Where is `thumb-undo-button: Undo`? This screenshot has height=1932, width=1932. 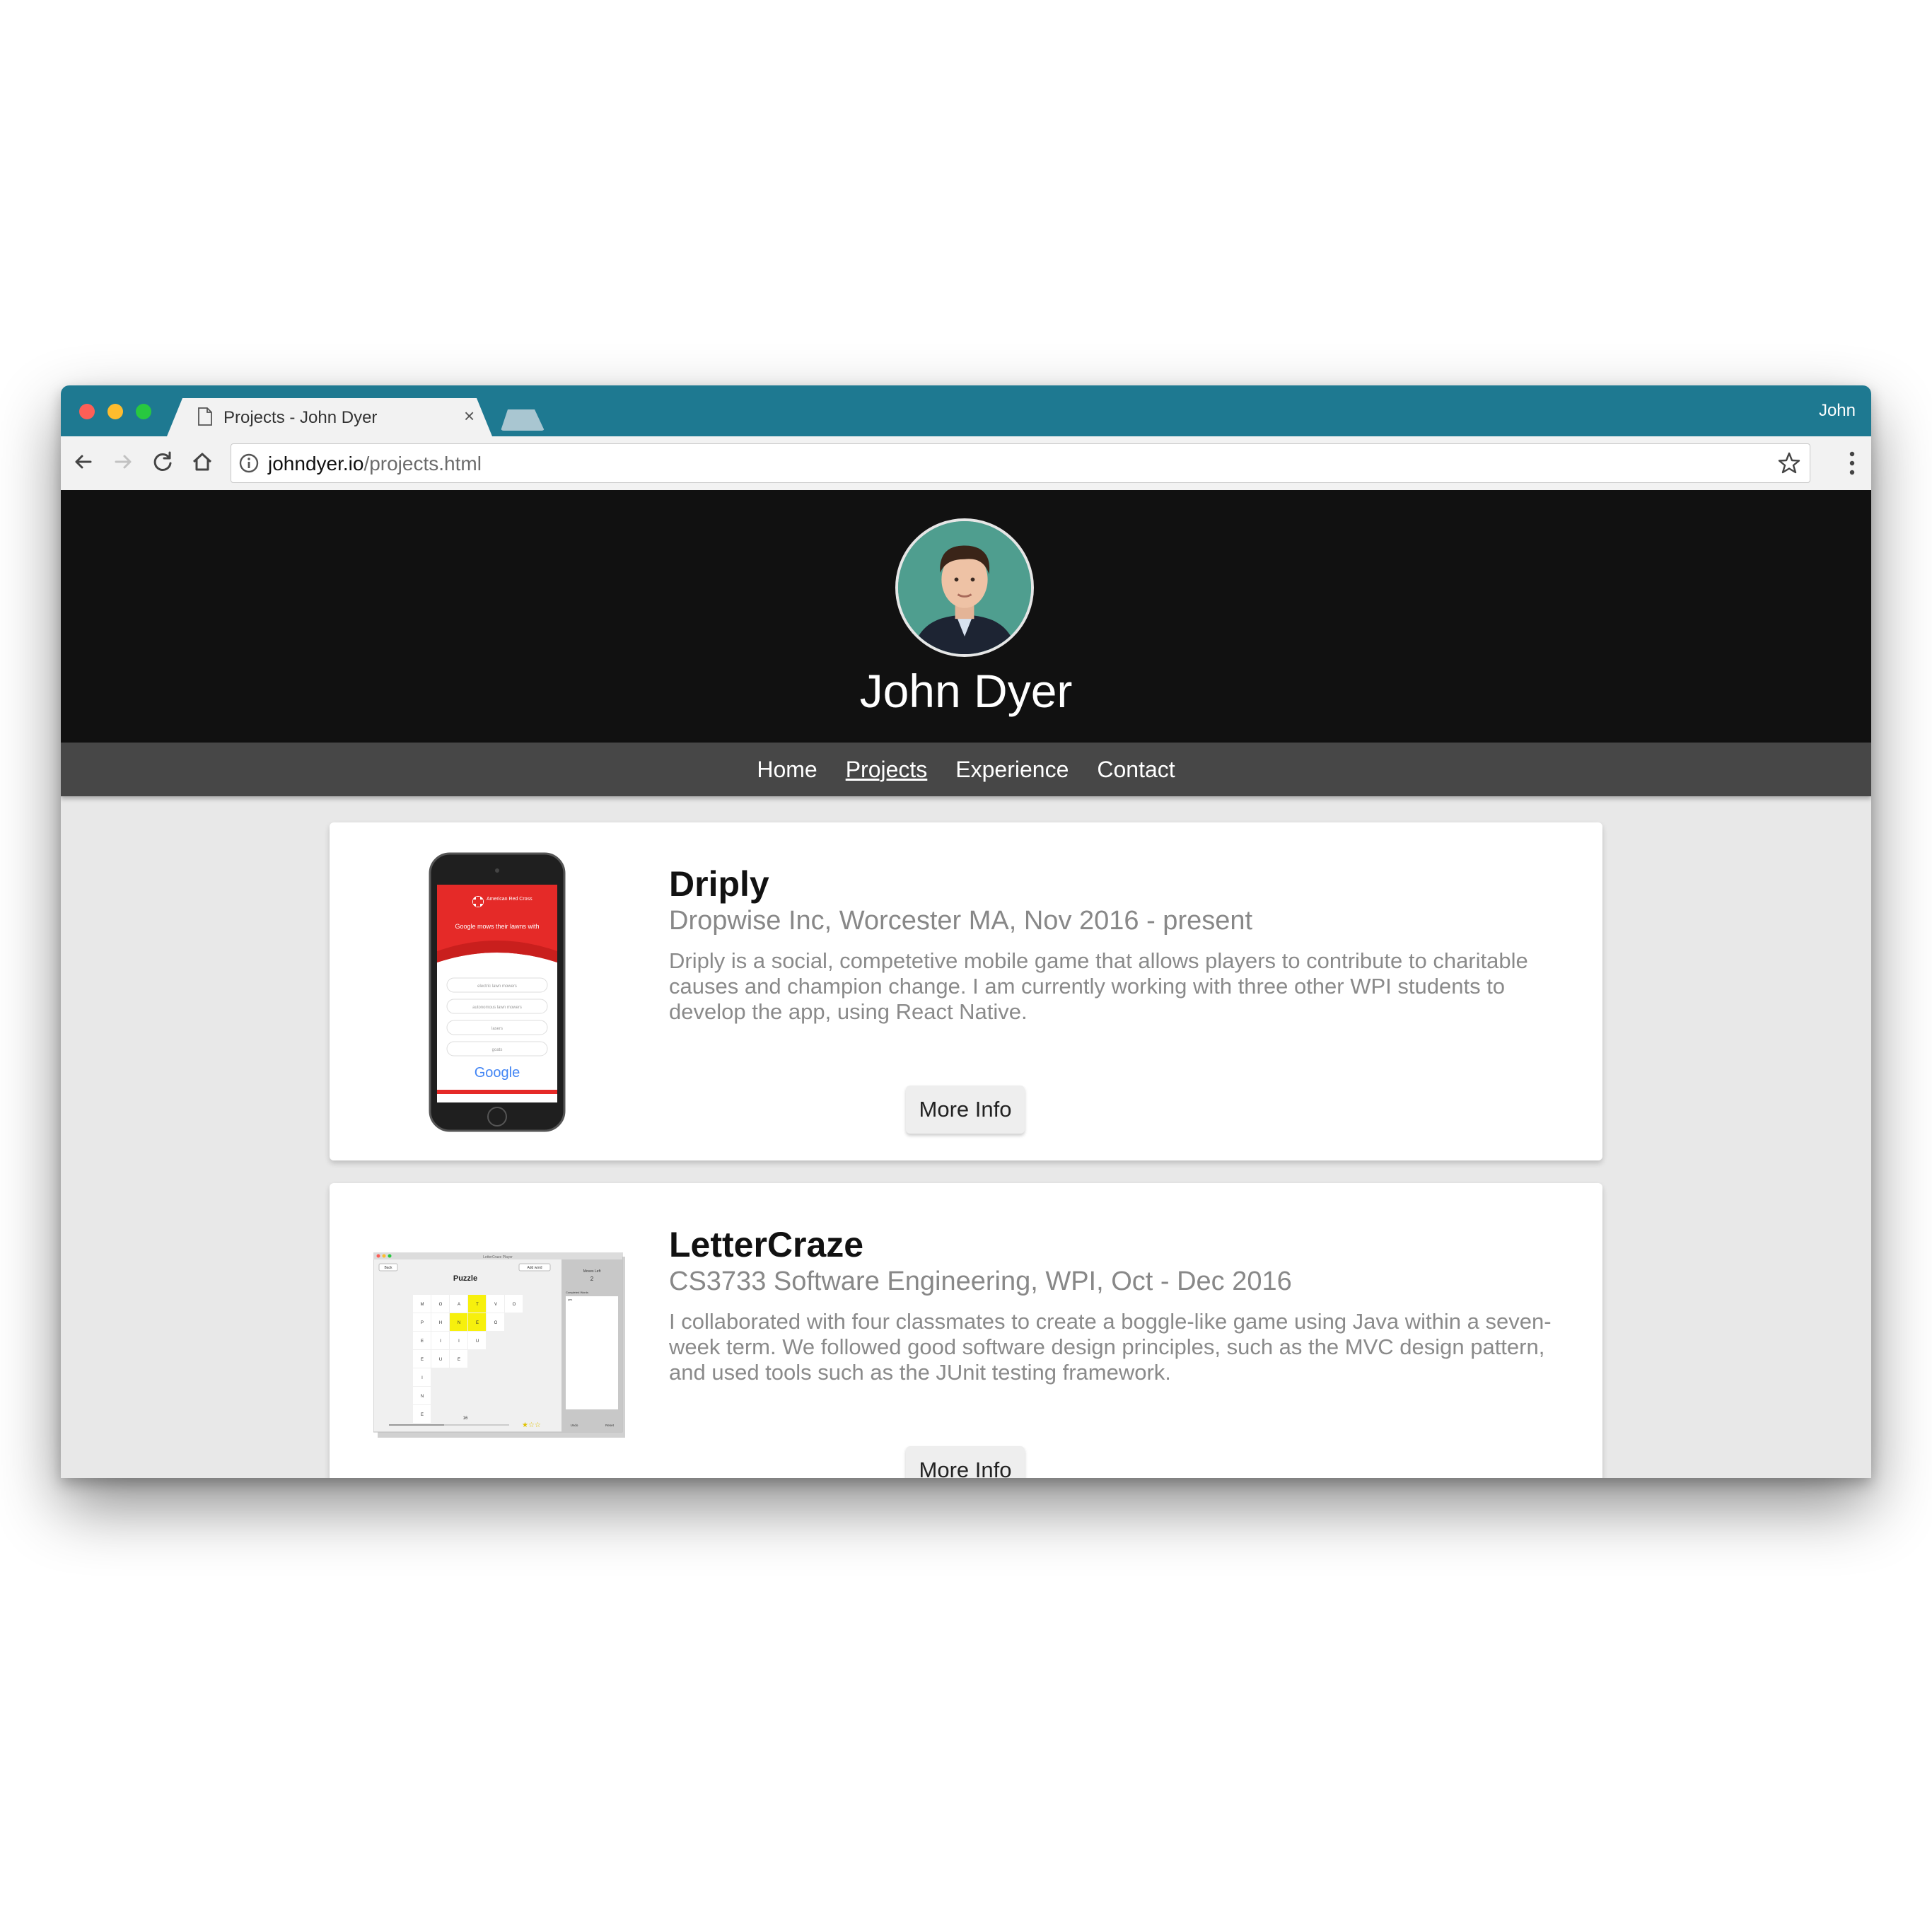
thumb-undo-button: Undo is located at coordinates (574, 1425).